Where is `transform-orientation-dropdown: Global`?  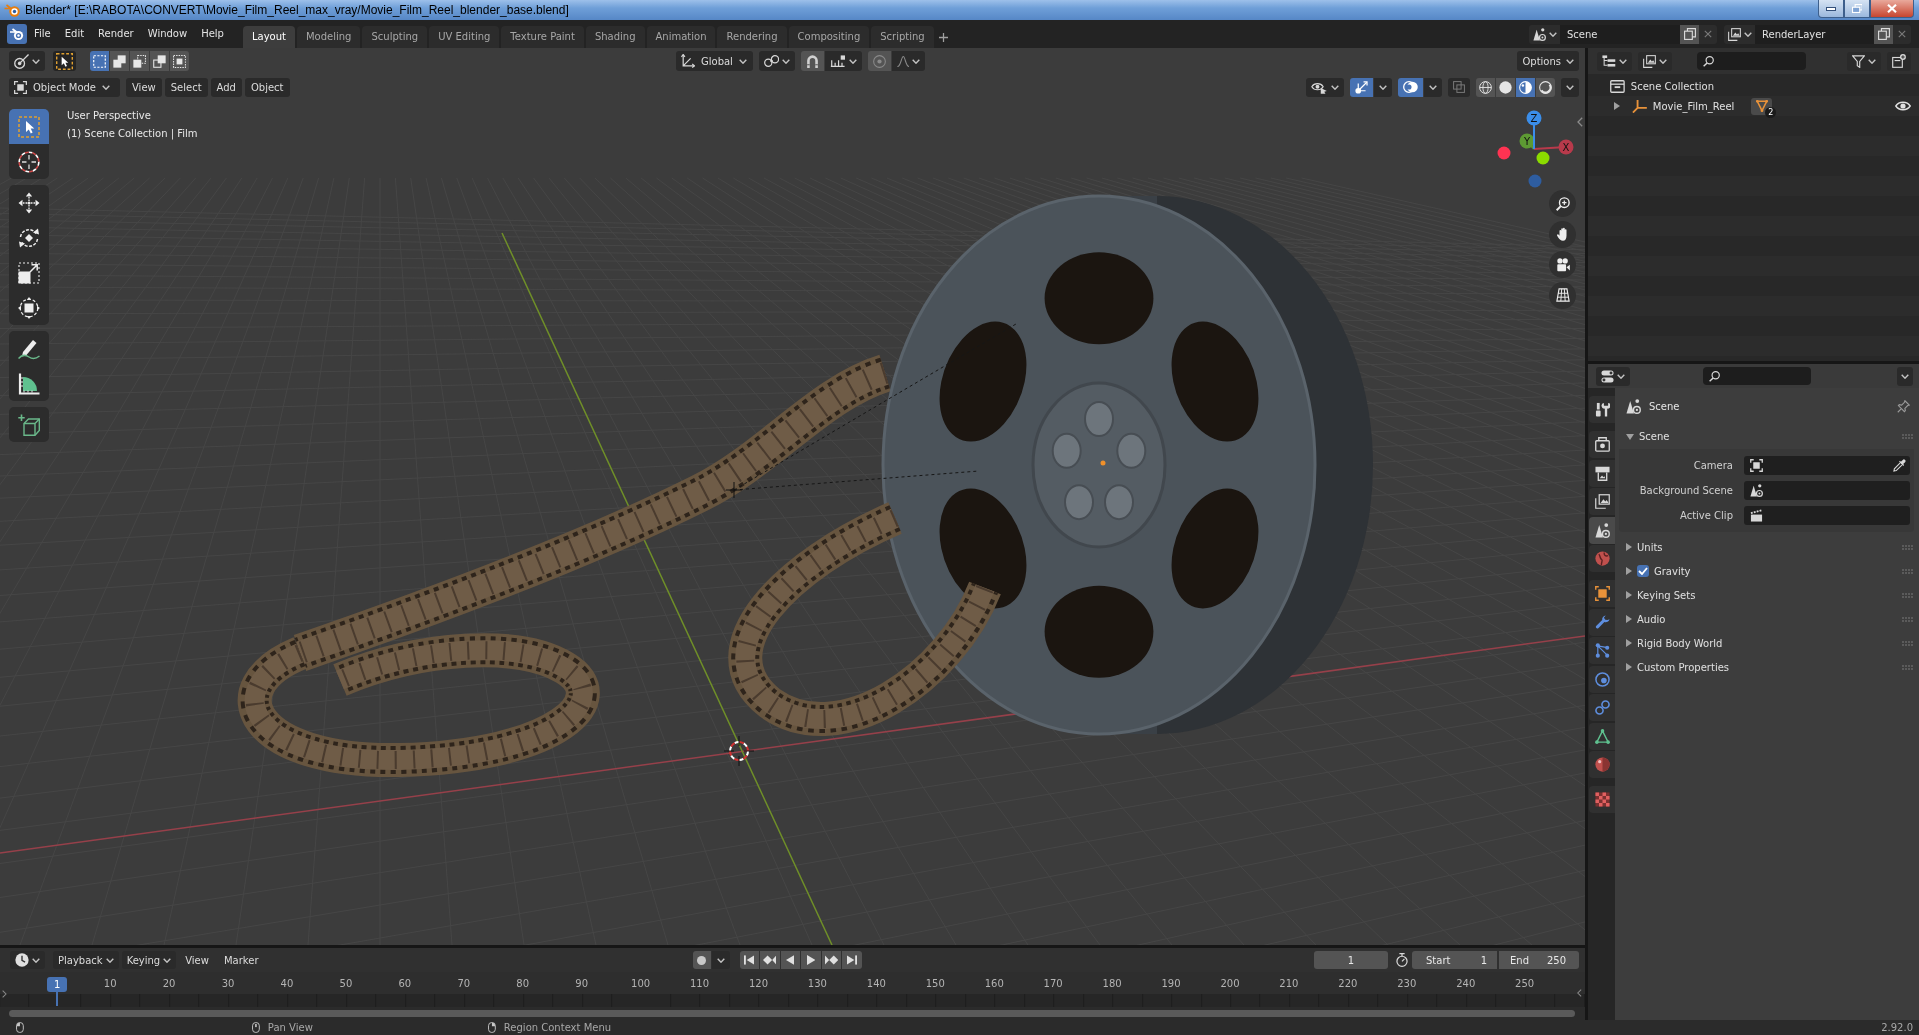
transform-orientation-dropdown: Global is located at coordinates (714, 61).